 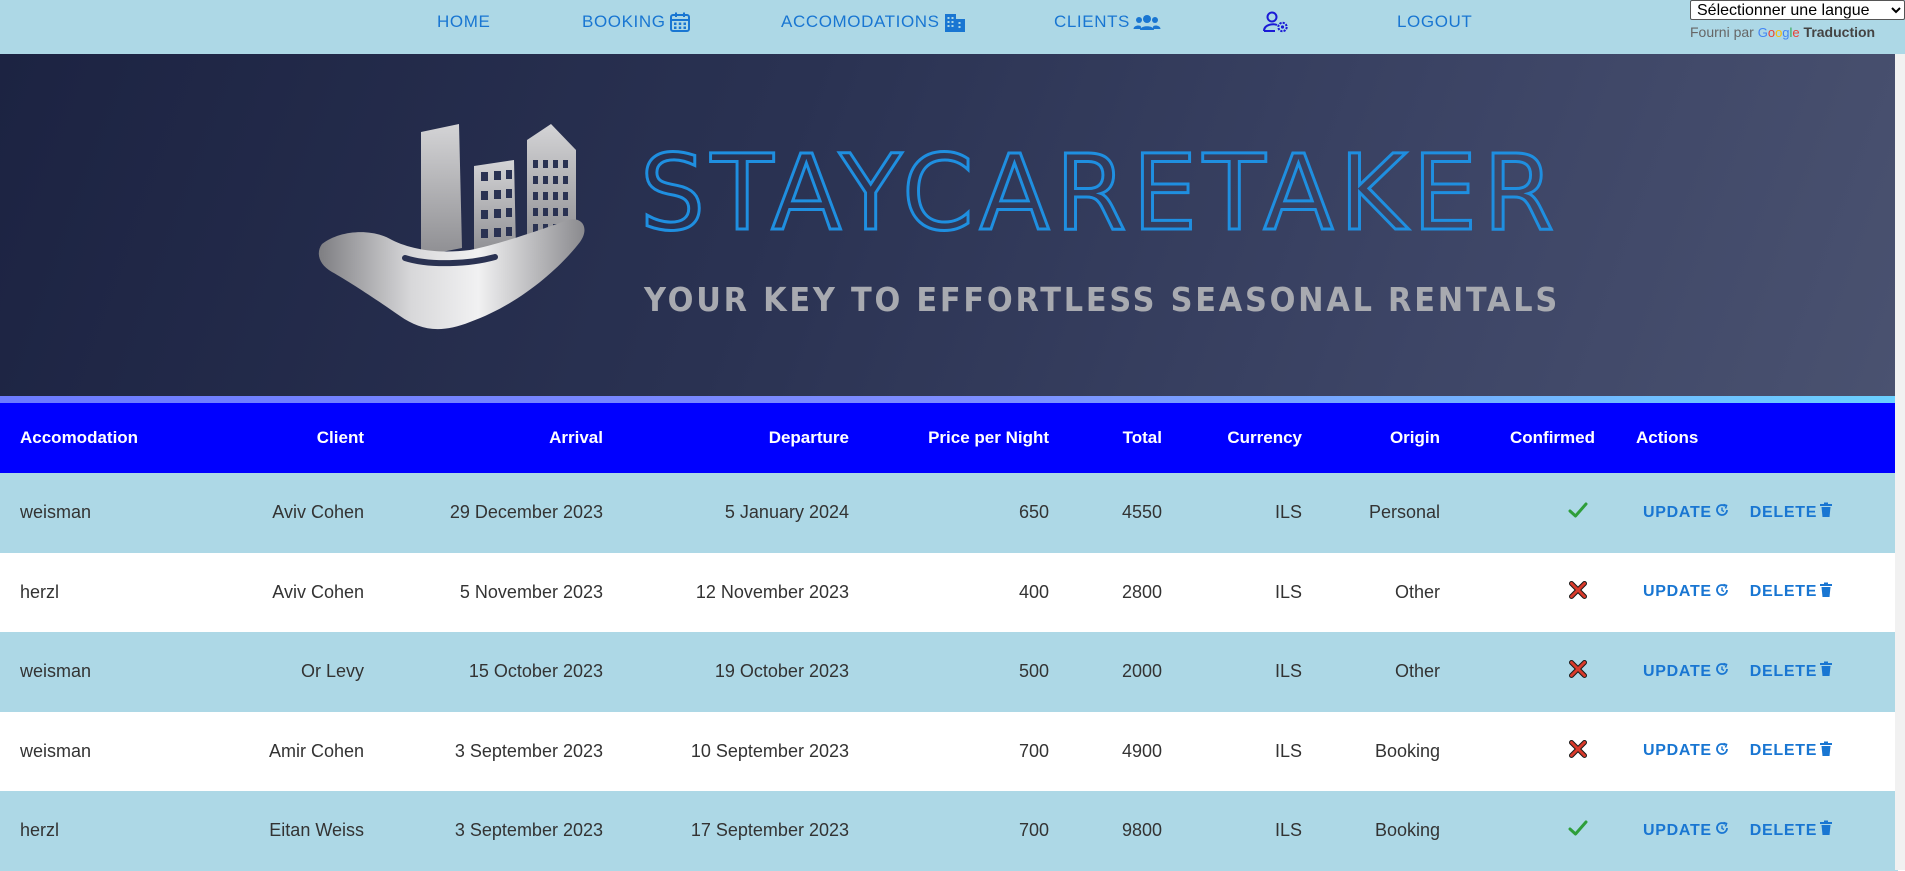 What do you see at coordinates (952, 399) in the screenshot?
I see `hero-divider` at bounding box center [952, 399].